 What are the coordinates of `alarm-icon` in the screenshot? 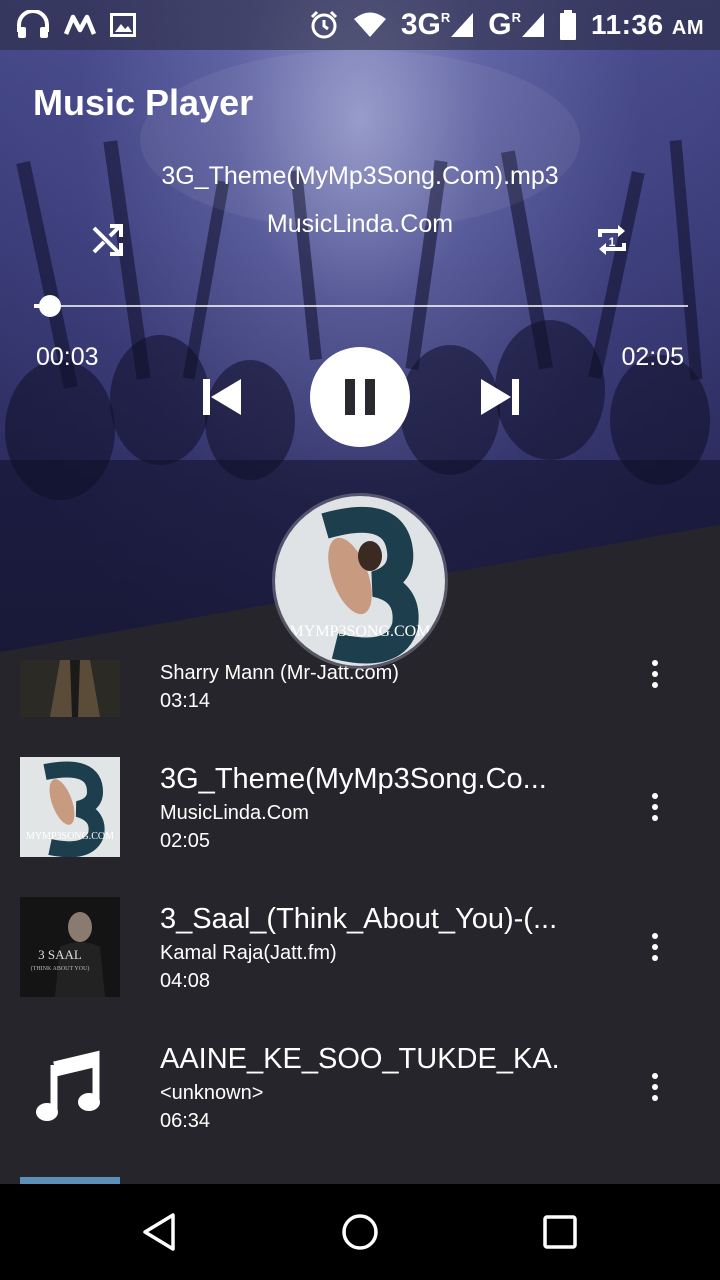 It's located at (324, 25).